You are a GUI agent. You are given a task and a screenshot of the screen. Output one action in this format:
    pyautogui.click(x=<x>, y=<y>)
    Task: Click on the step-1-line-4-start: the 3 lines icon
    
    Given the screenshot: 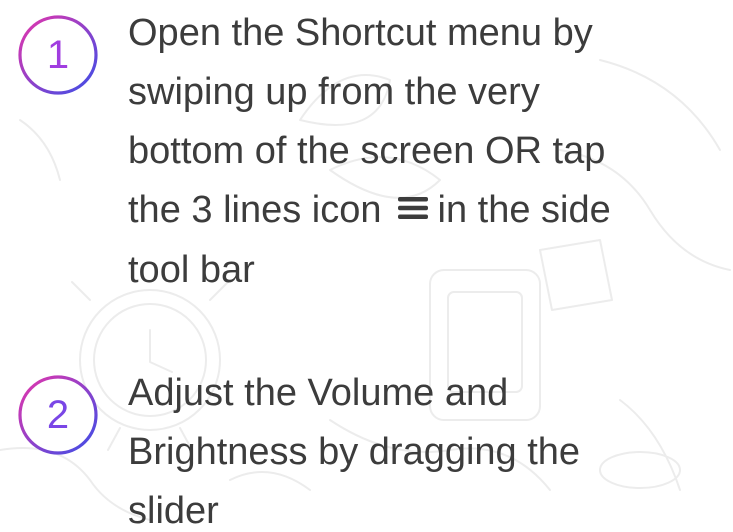 What is the action you would take?
    pyautogui.click(x=255, y=210)
    